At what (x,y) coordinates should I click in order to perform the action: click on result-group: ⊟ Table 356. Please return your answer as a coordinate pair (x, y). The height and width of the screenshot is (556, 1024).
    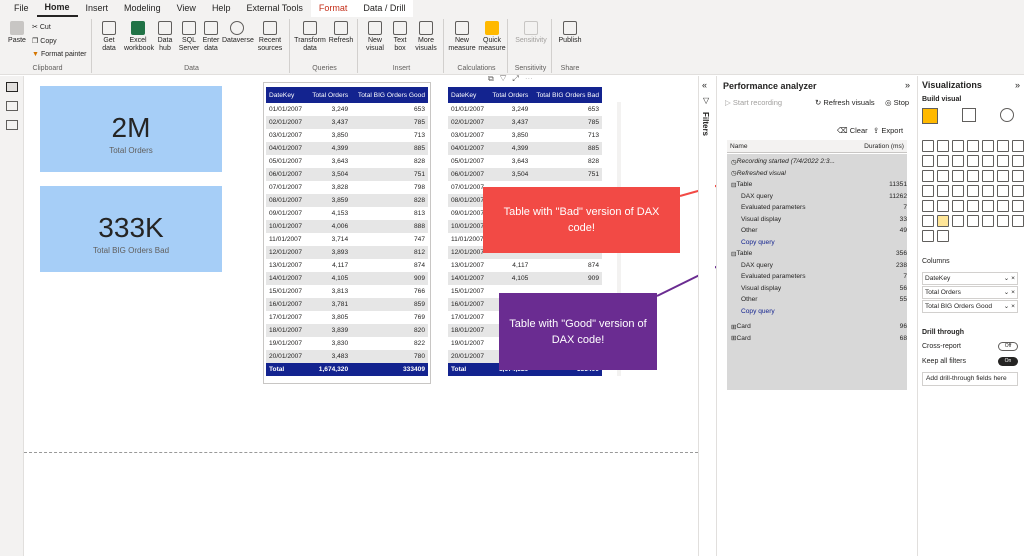
    Looking at the image, I should click on (819, 253).